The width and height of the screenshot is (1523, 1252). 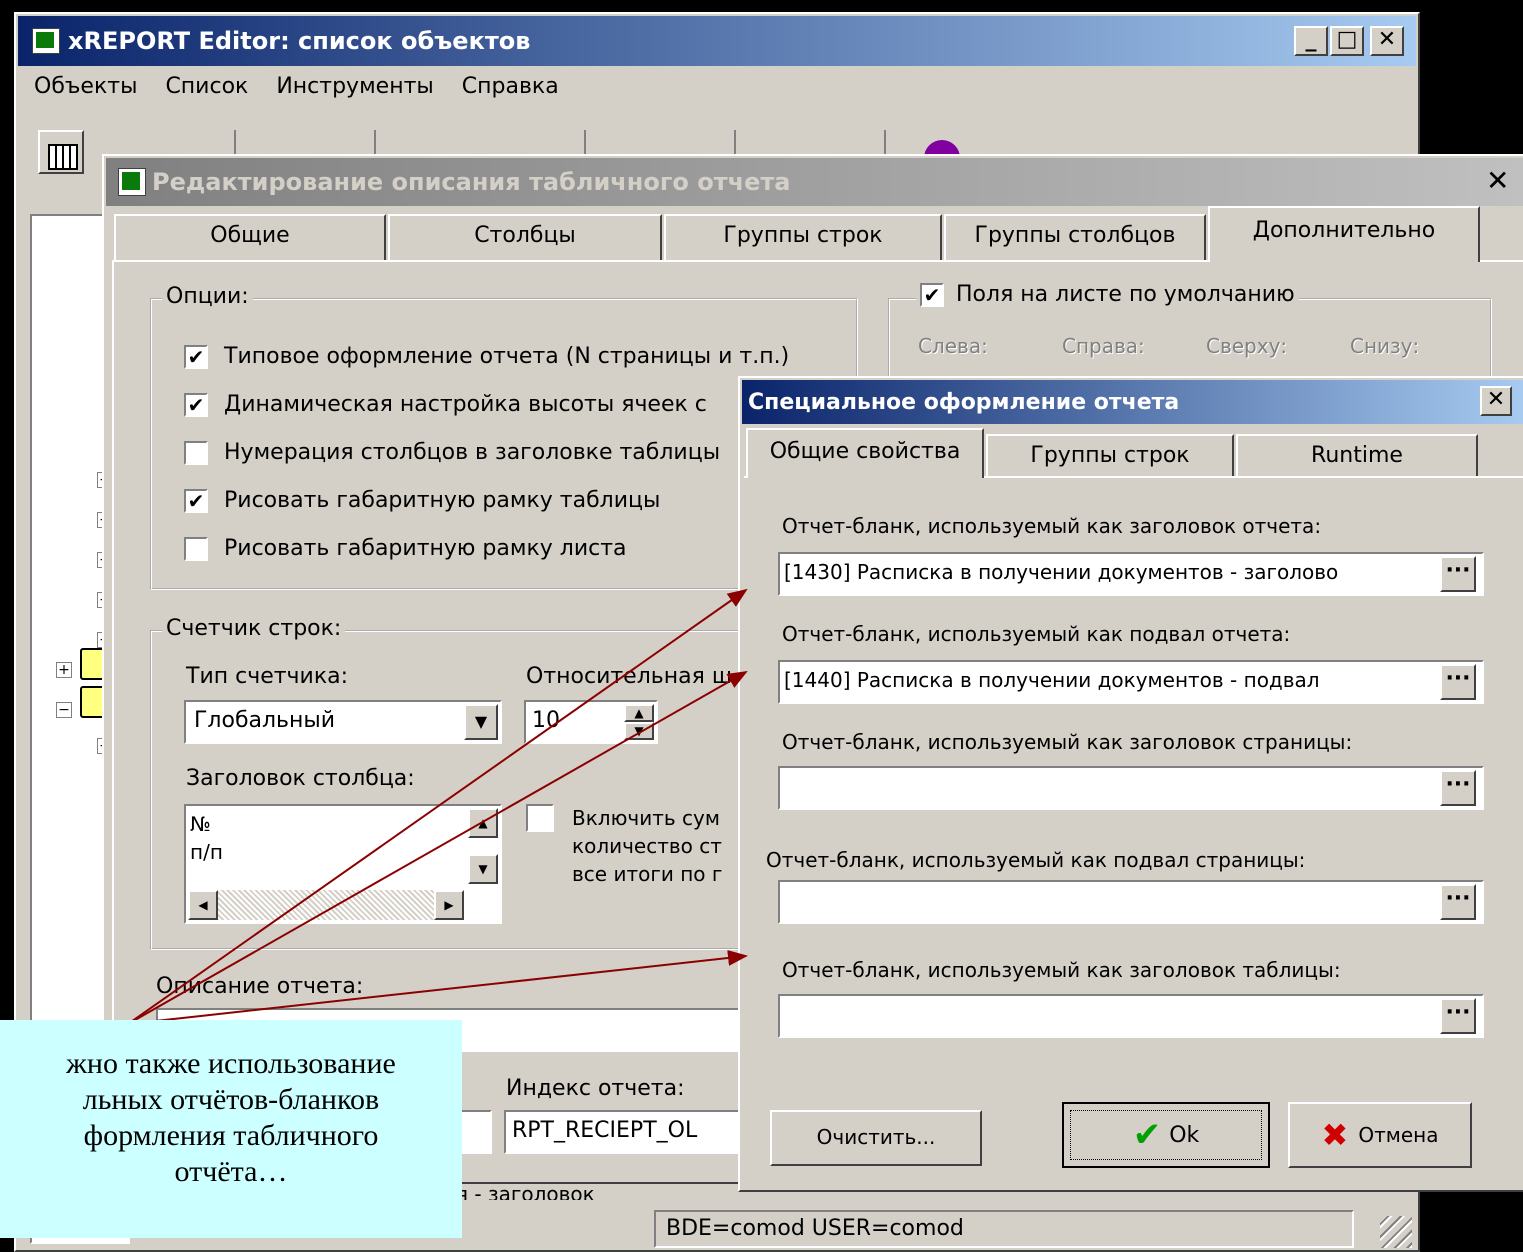 What do you see at coordinates (437, 848) in the screenshot?
I see `arrow-to-report-footer` at bounding box center [437, 848].